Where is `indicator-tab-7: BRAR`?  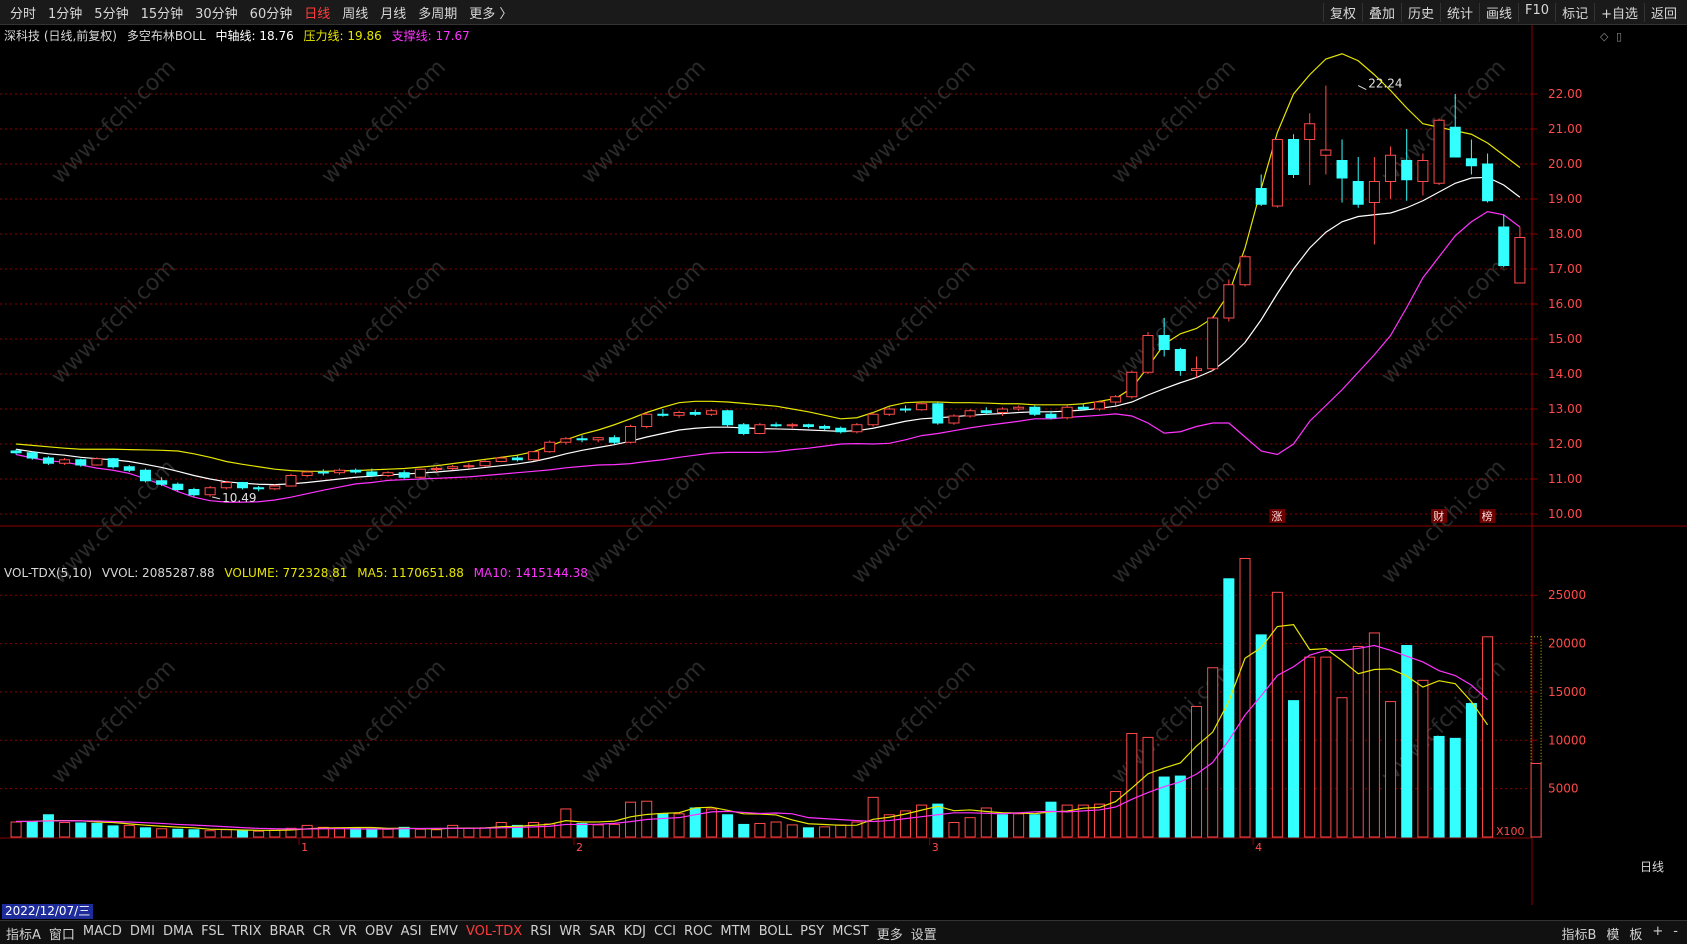 indicator-tab-7: BRAR is located at coordinates (287, 933).